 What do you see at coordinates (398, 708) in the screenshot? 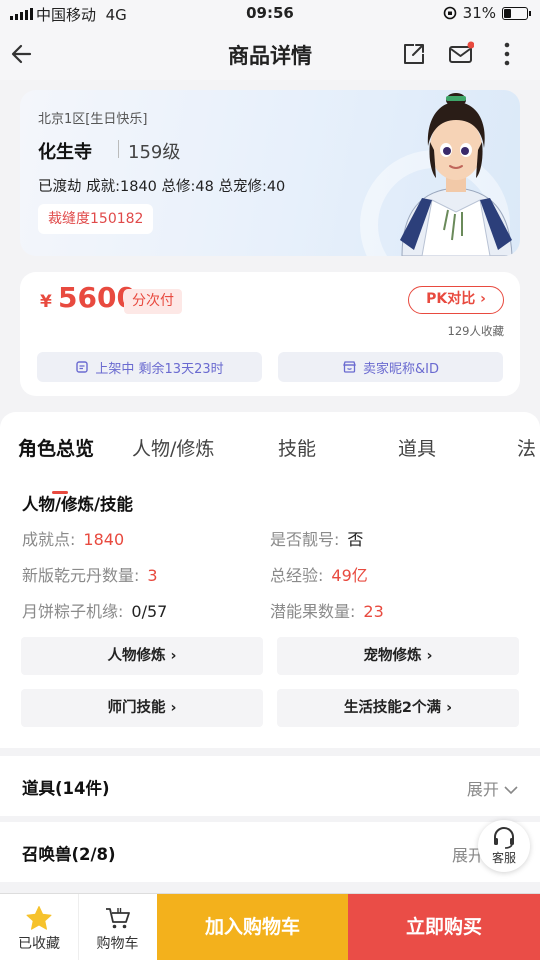
I see `life-skills-button: 生活技能2个满 ›` at bounding box center [398, 708].